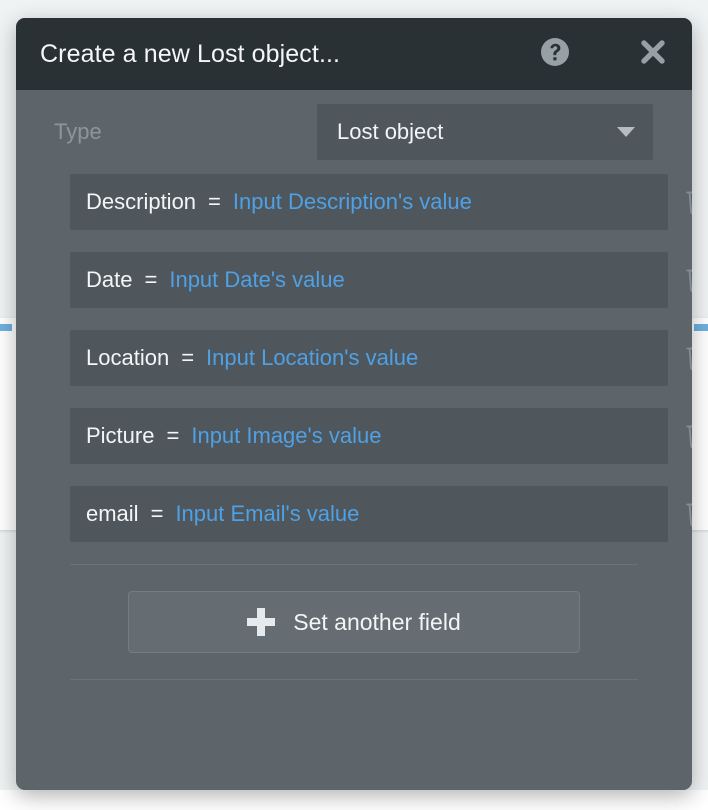 This screenshot has width=708, height=810. I want to click on add-field-wrap: Set another field, so click(354, 622).